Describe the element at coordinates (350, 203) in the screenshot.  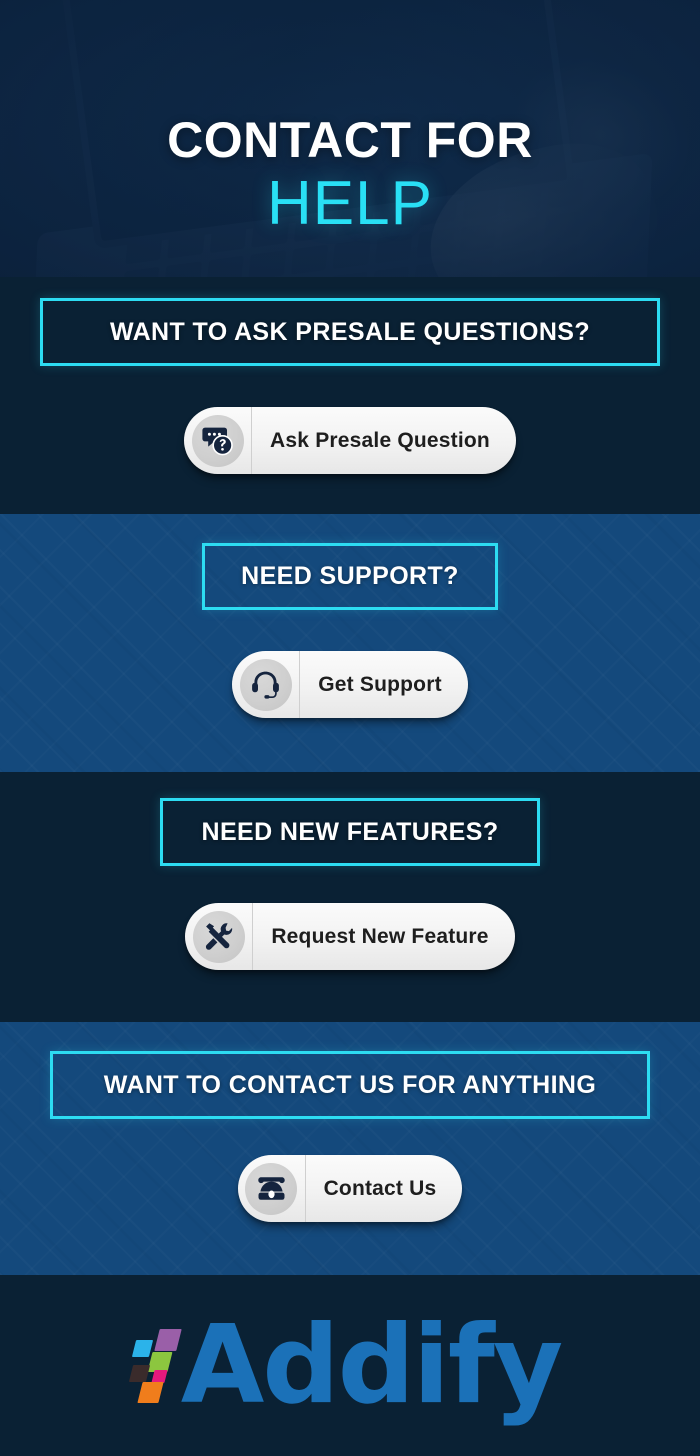
I see `hero-title-line2: HELP` at that location.